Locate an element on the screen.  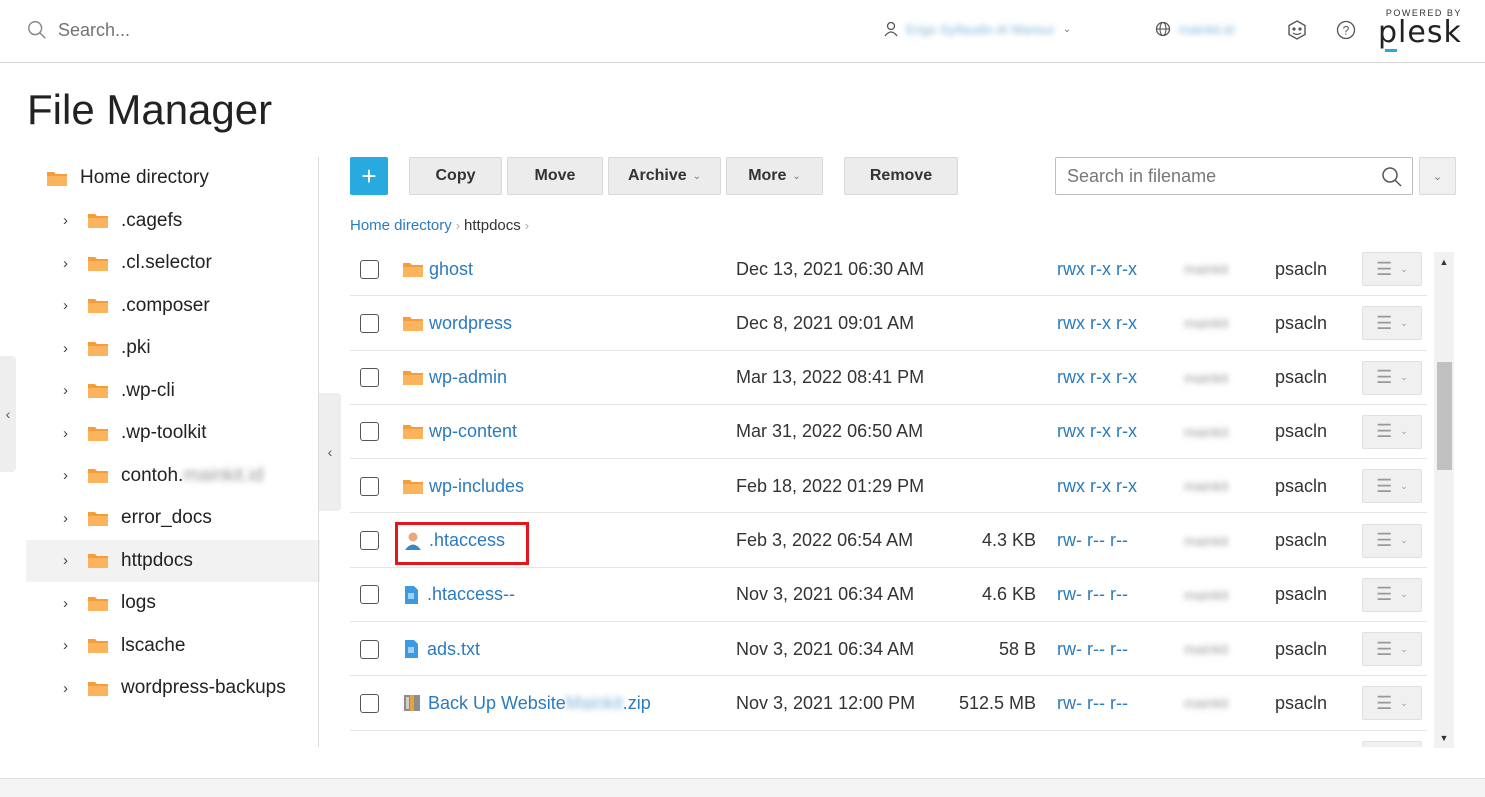
search-options-button: ⌄ is located at coordinates (1437, 176).